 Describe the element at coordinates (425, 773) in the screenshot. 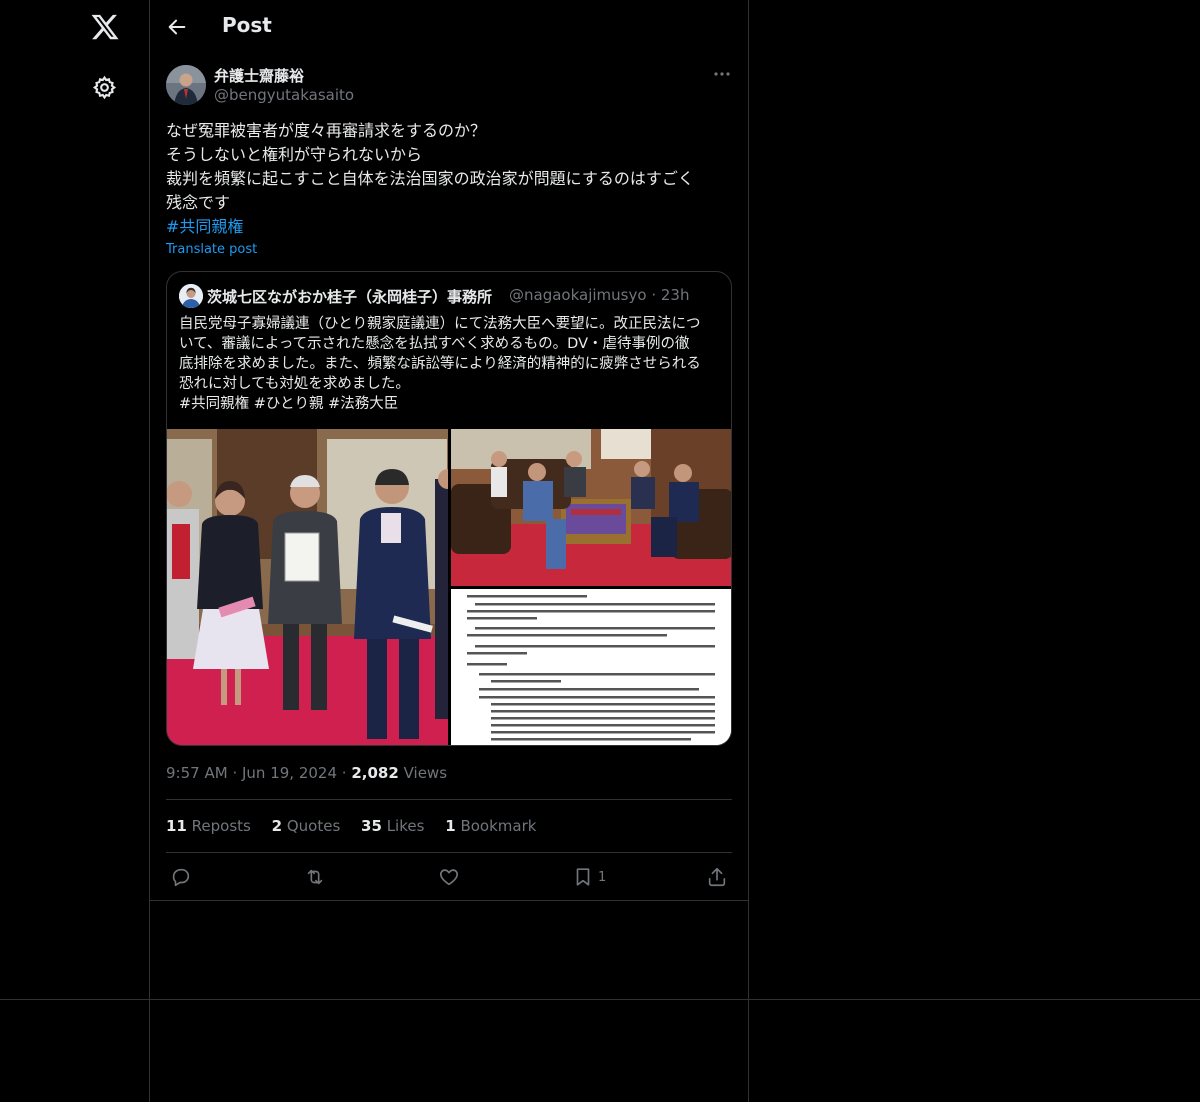

I see `views-label: Views` at that location.